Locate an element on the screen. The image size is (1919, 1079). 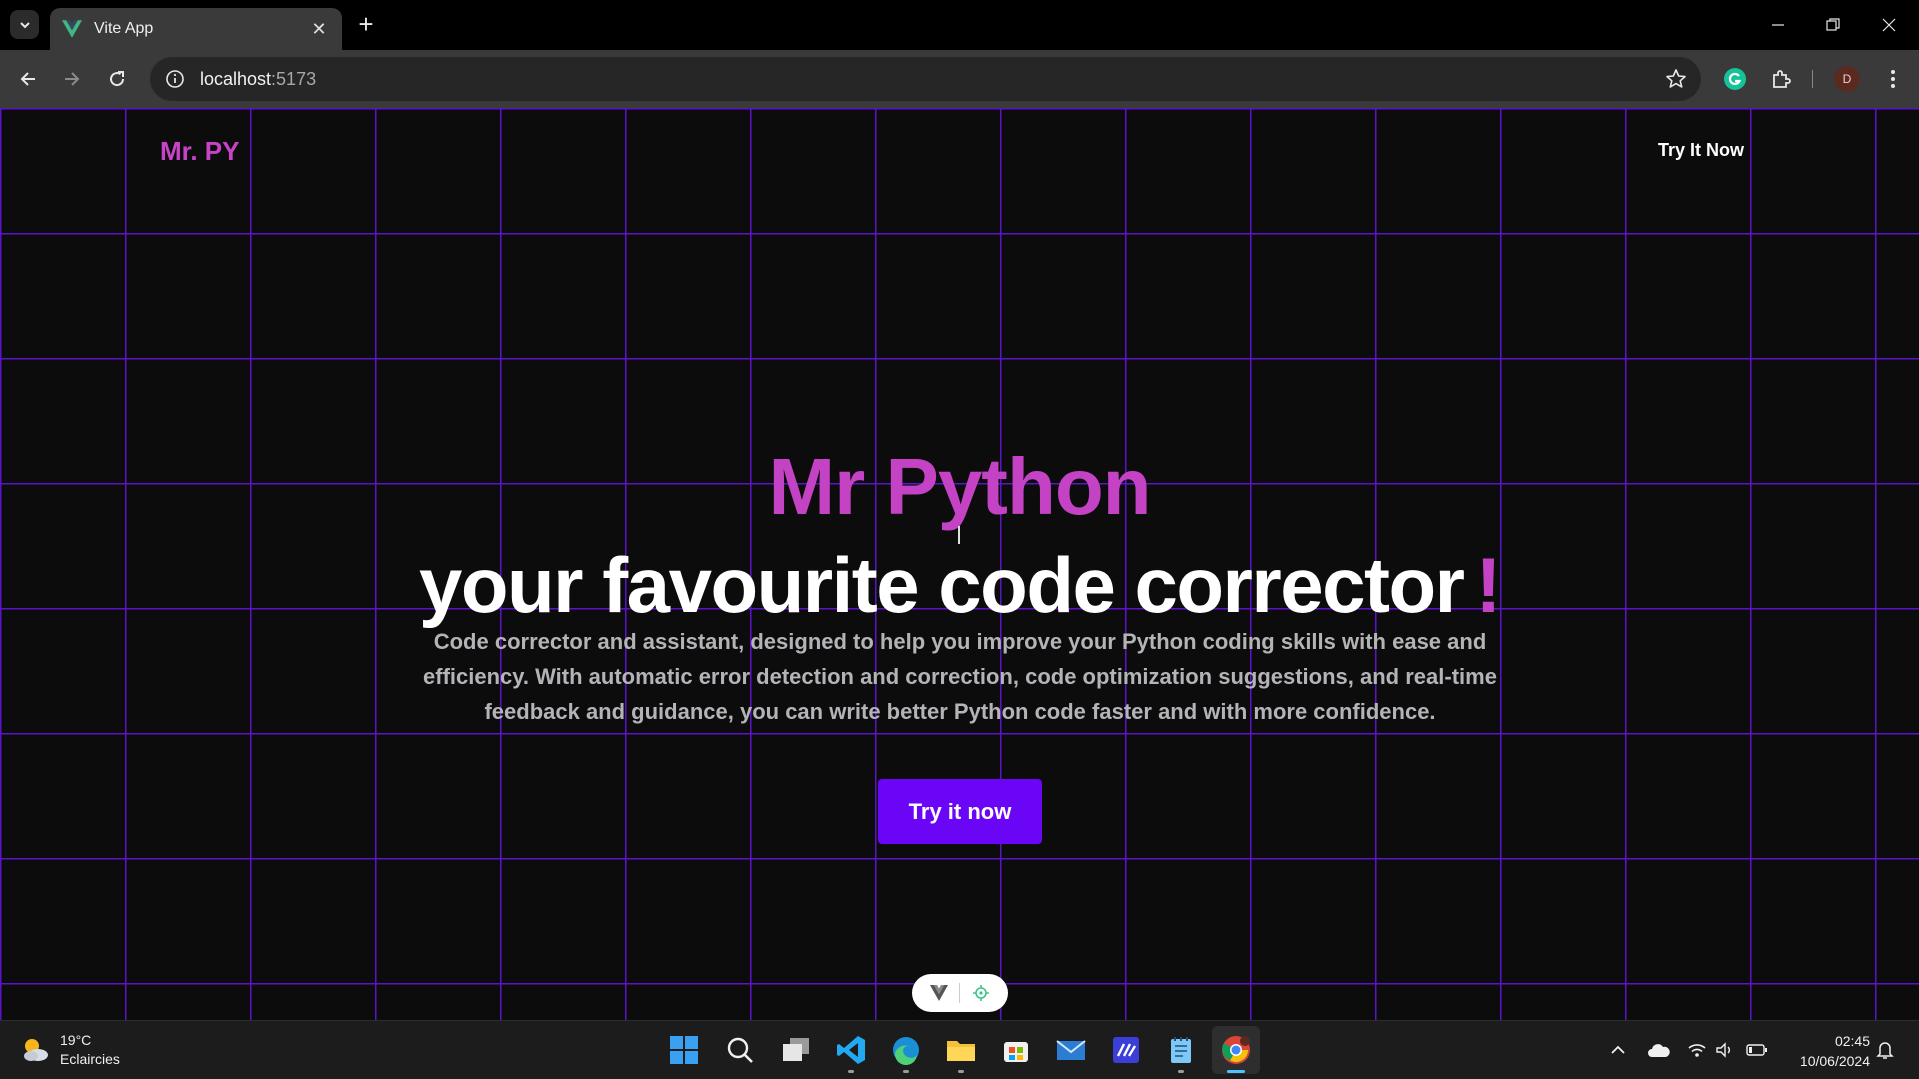
tasks-icon is located at coordinates (1126, 1050).